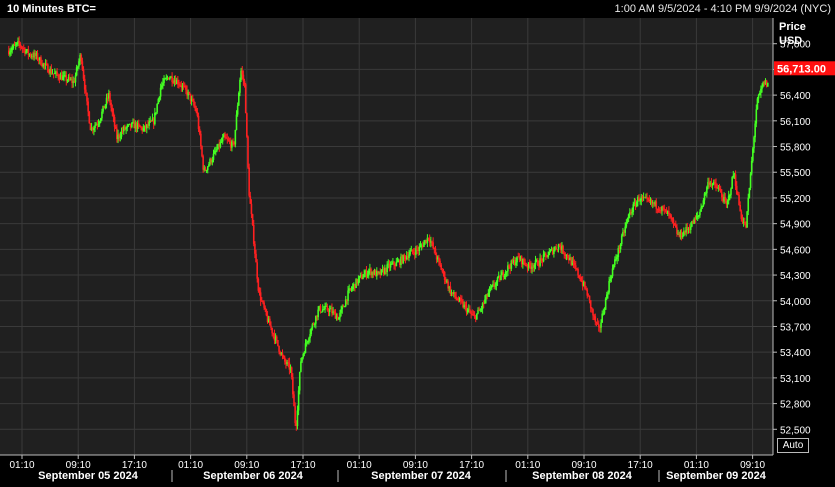 Image resolution: width=835 pixels, height=487 pixels. I want to click on y-tick-label: 56,100, so click(795, 122).